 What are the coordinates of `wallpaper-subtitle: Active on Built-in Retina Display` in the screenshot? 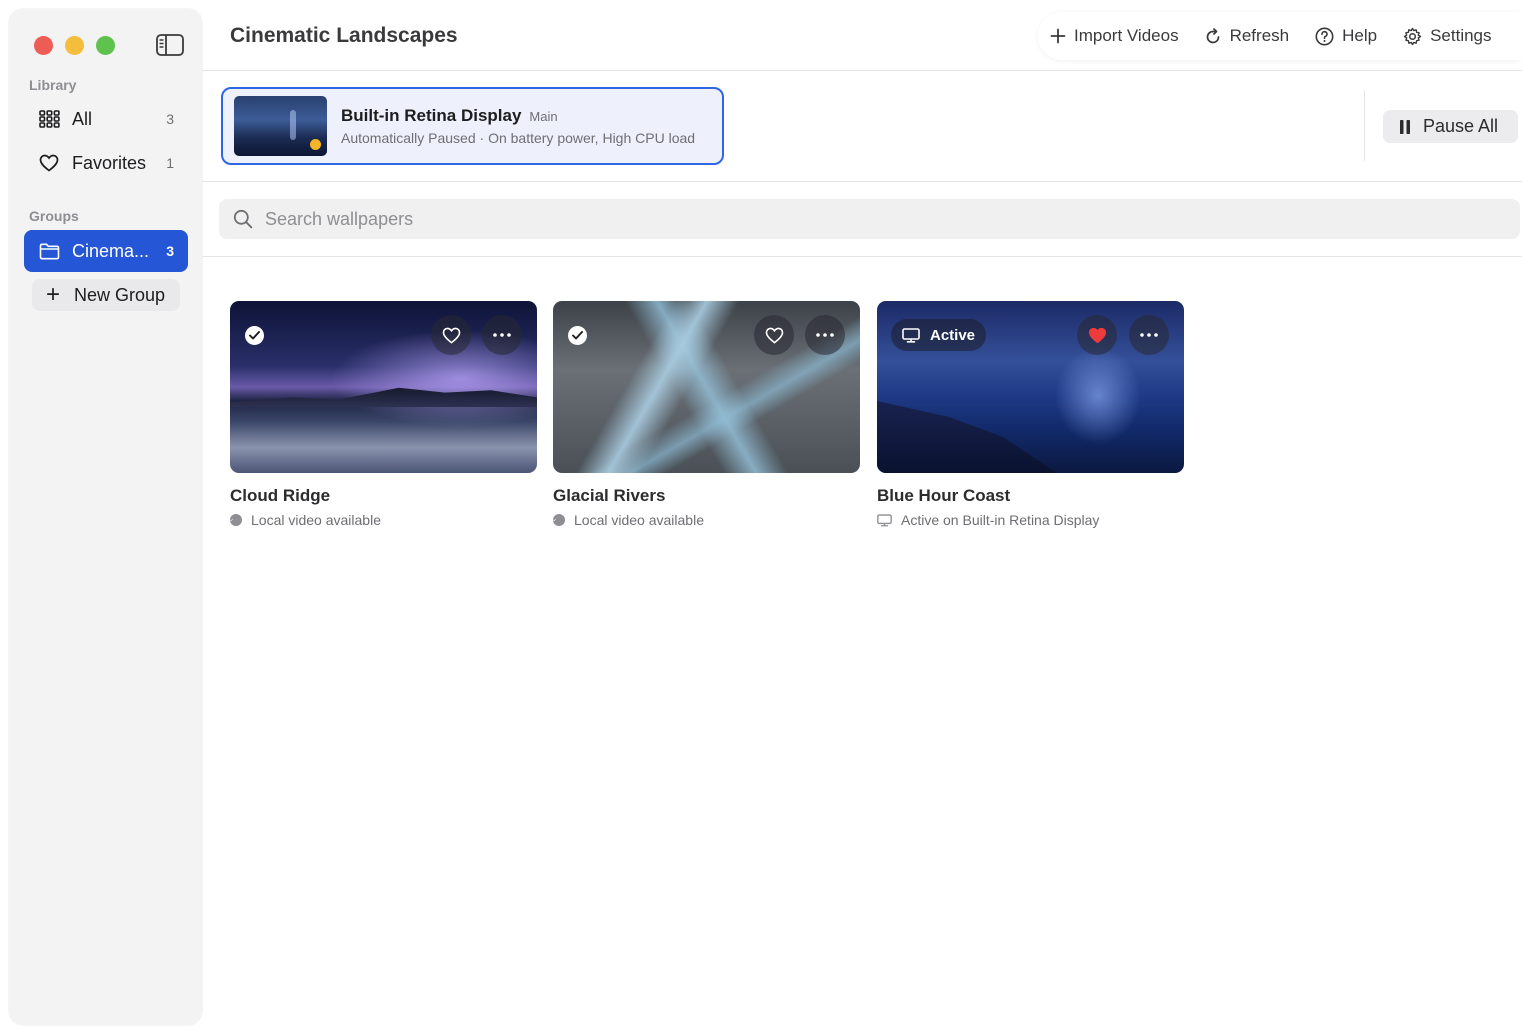 It's located at (1000, 520).